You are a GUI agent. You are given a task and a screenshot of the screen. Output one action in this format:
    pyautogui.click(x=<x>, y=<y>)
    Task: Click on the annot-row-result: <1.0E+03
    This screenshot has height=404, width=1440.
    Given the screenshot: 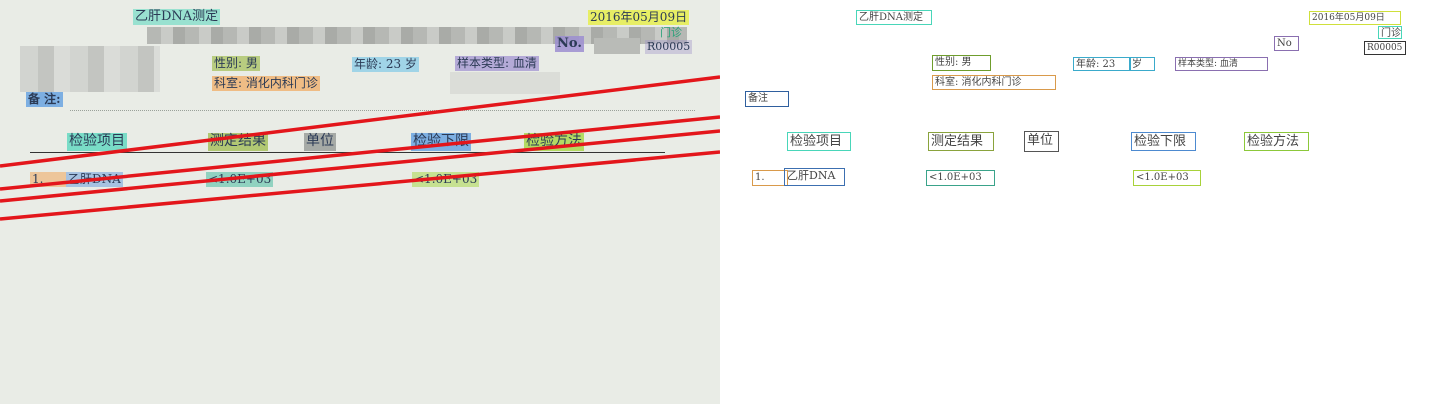 What is the action you would take?
    pyautogui.click(x=960, y=178)
    